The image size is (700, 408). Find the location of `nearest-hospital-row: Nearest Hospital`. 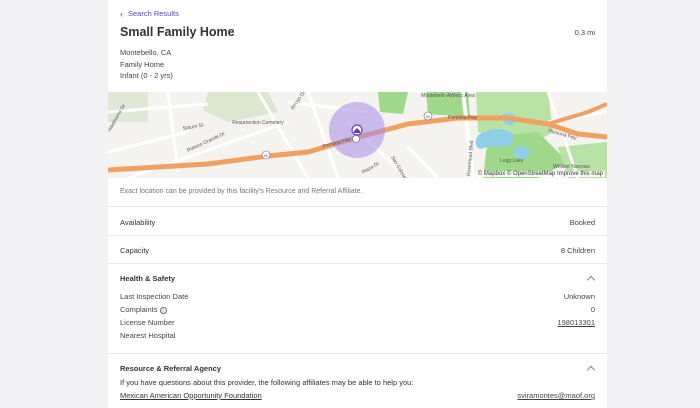

nearest-hospital-row: Nearest Hospital is located at coordinates (357, 336).